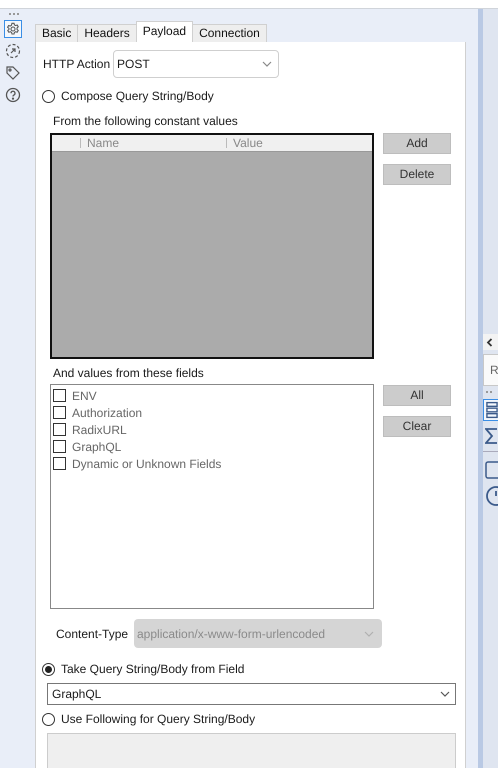  Describe the element at coordinates (417, 174) in the screenshot. I see `grid-action-button: Delete` at that location.